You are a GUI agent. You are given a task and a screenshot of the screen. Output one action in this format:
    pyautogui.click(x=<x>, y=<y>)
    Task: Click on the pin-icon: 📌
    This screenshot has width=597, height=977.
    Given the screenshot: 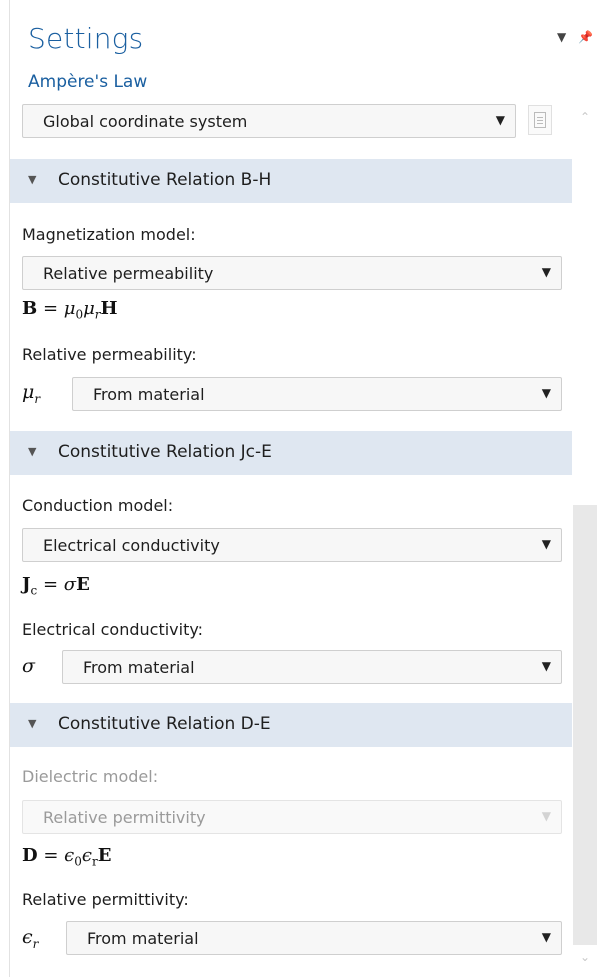 What is the action you would take?
    pyautogui.click(x=585, y=37)
    